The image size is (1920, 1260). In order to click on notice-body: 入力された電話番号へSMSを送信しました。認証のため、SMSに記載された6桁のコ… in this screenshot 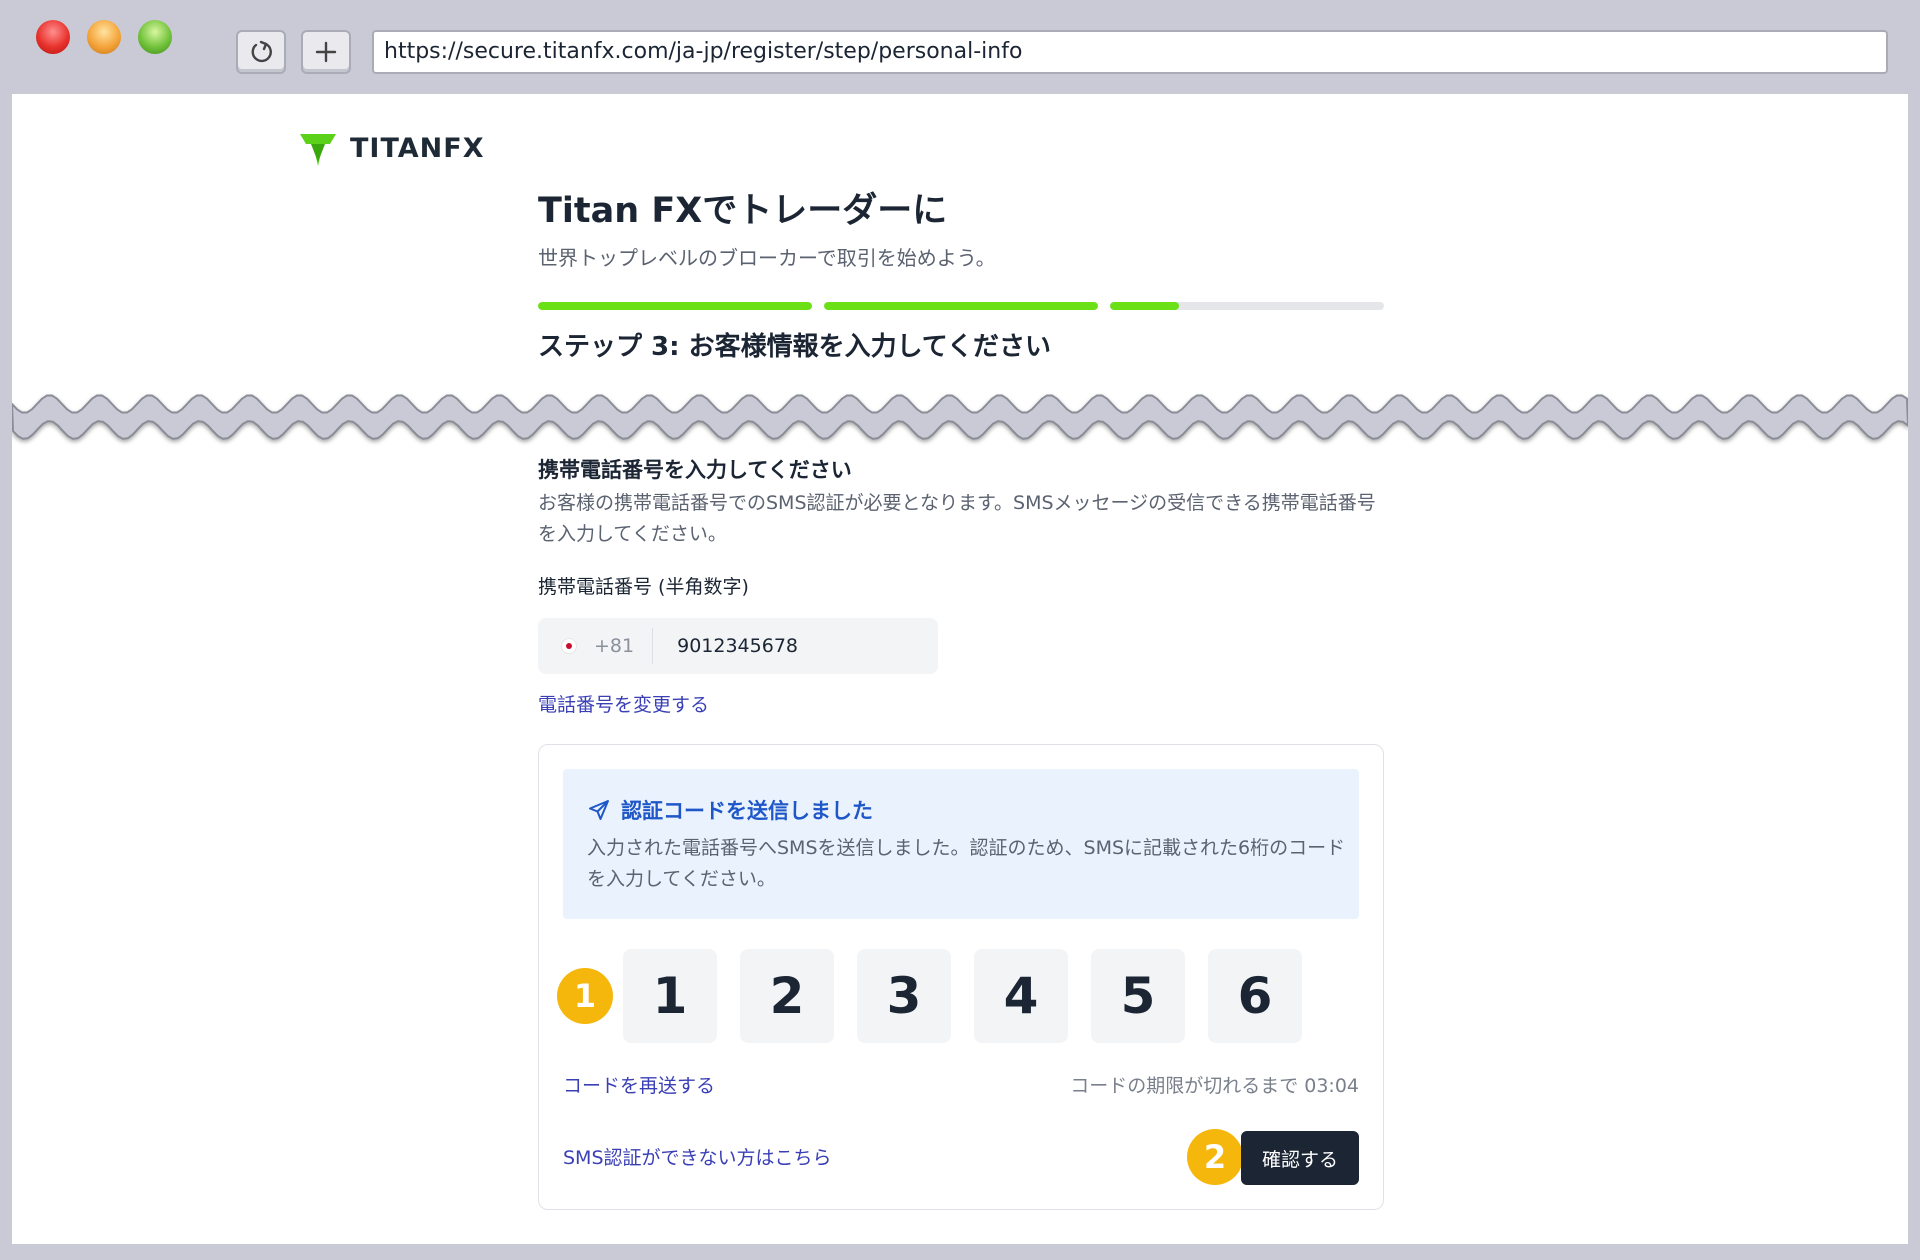, I will do `click(966, 863)`.